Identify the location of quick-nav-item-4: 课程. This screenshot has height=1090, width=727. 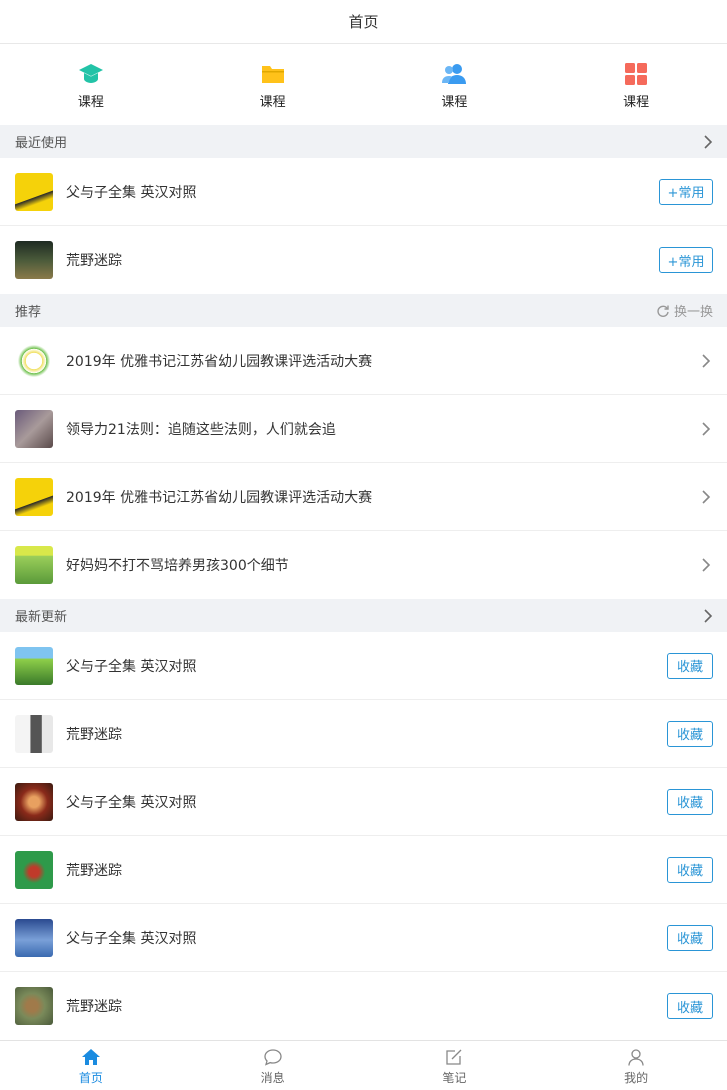
(636, 84).